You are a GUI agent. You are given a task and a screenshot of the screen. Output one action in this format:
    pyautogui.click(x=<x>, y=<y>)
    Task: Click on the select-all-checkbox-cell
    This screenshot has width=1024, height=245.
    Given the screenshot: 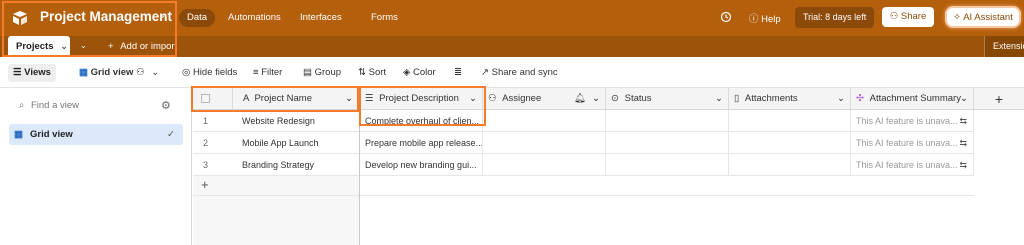 What is the action you would take?
    pyautogui.click(x=213, y=99)
    